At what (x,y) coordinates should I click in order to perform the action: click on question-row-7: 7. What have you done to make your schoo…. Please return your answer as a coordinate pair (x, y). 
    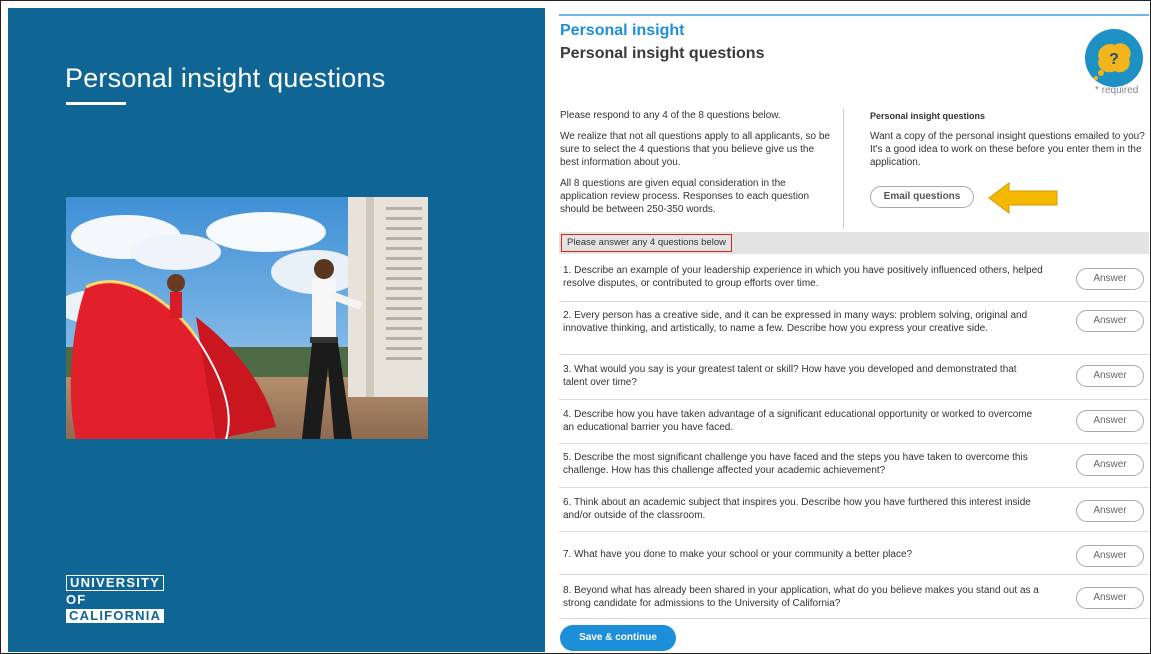
    Looking at the image, I should click on (854, 553).